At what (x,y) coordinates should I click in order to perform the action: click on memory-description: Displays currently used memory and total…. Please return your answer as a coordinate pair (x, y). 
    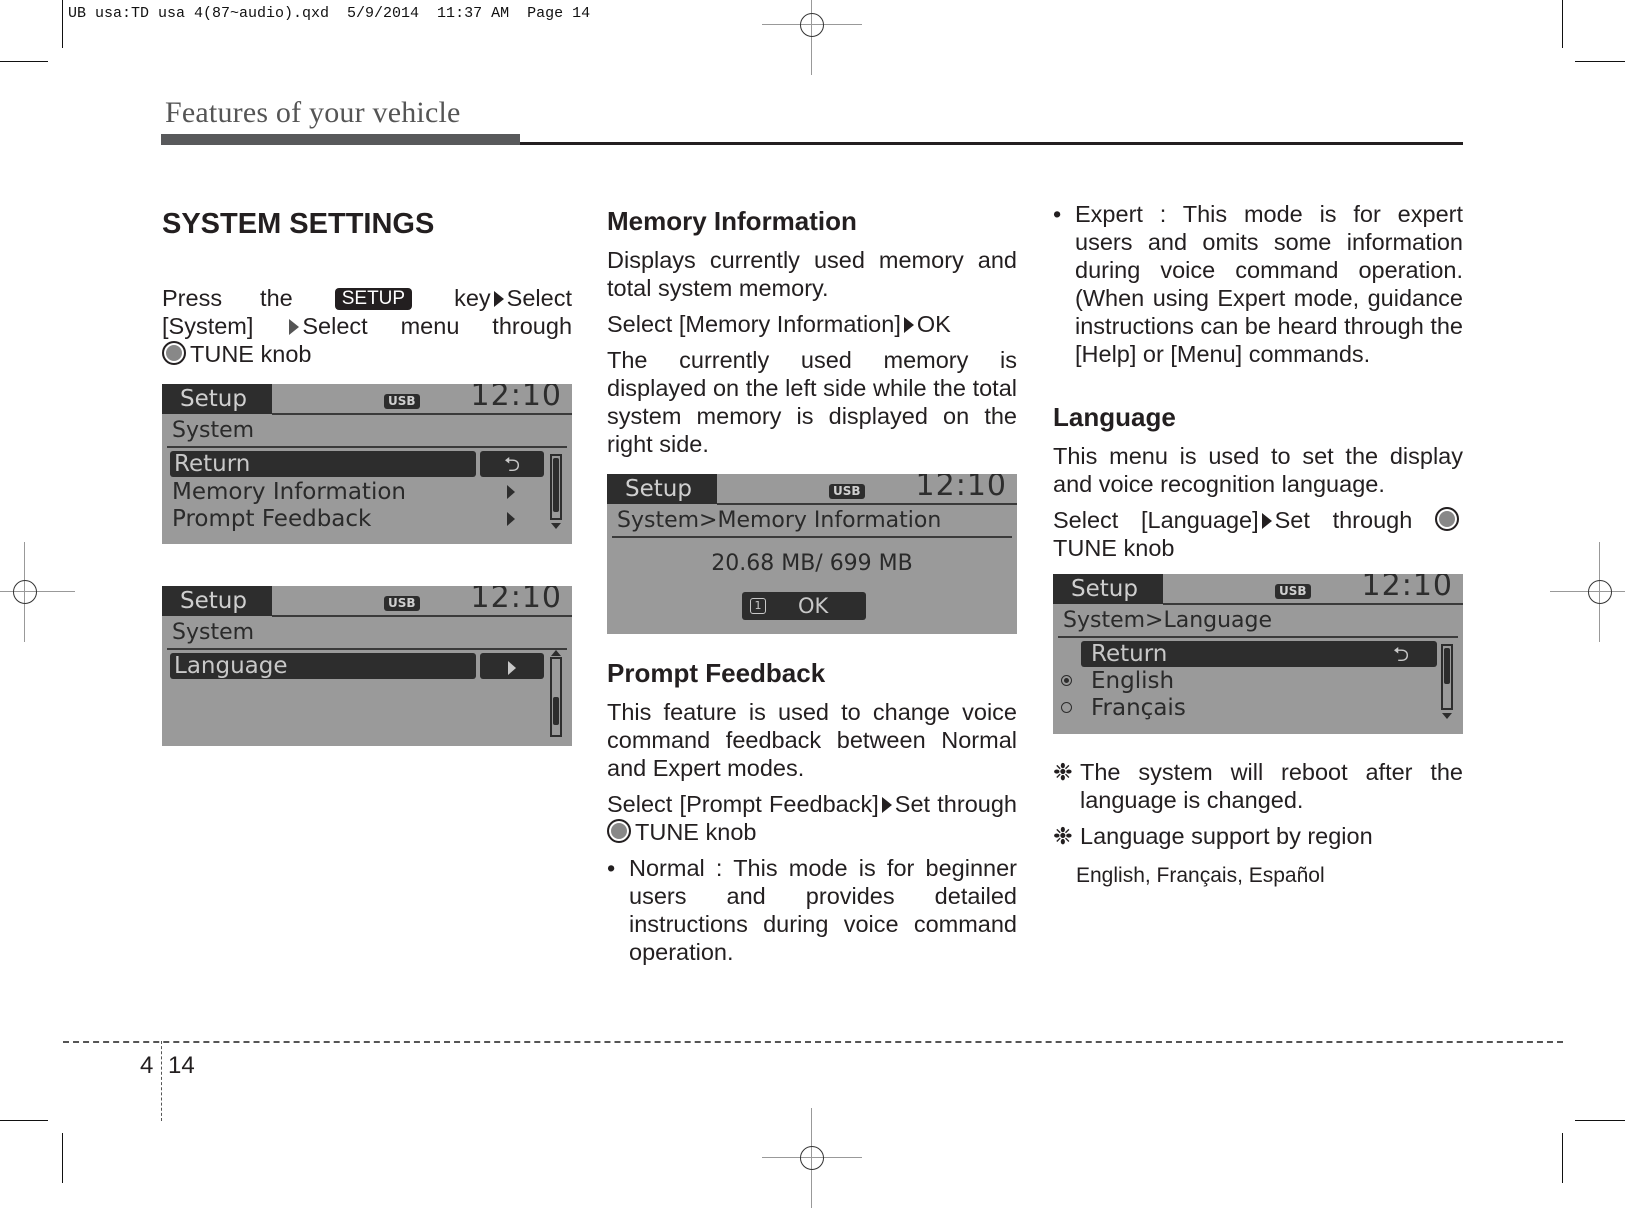
    Looking at the image, I should click on (812, 274).